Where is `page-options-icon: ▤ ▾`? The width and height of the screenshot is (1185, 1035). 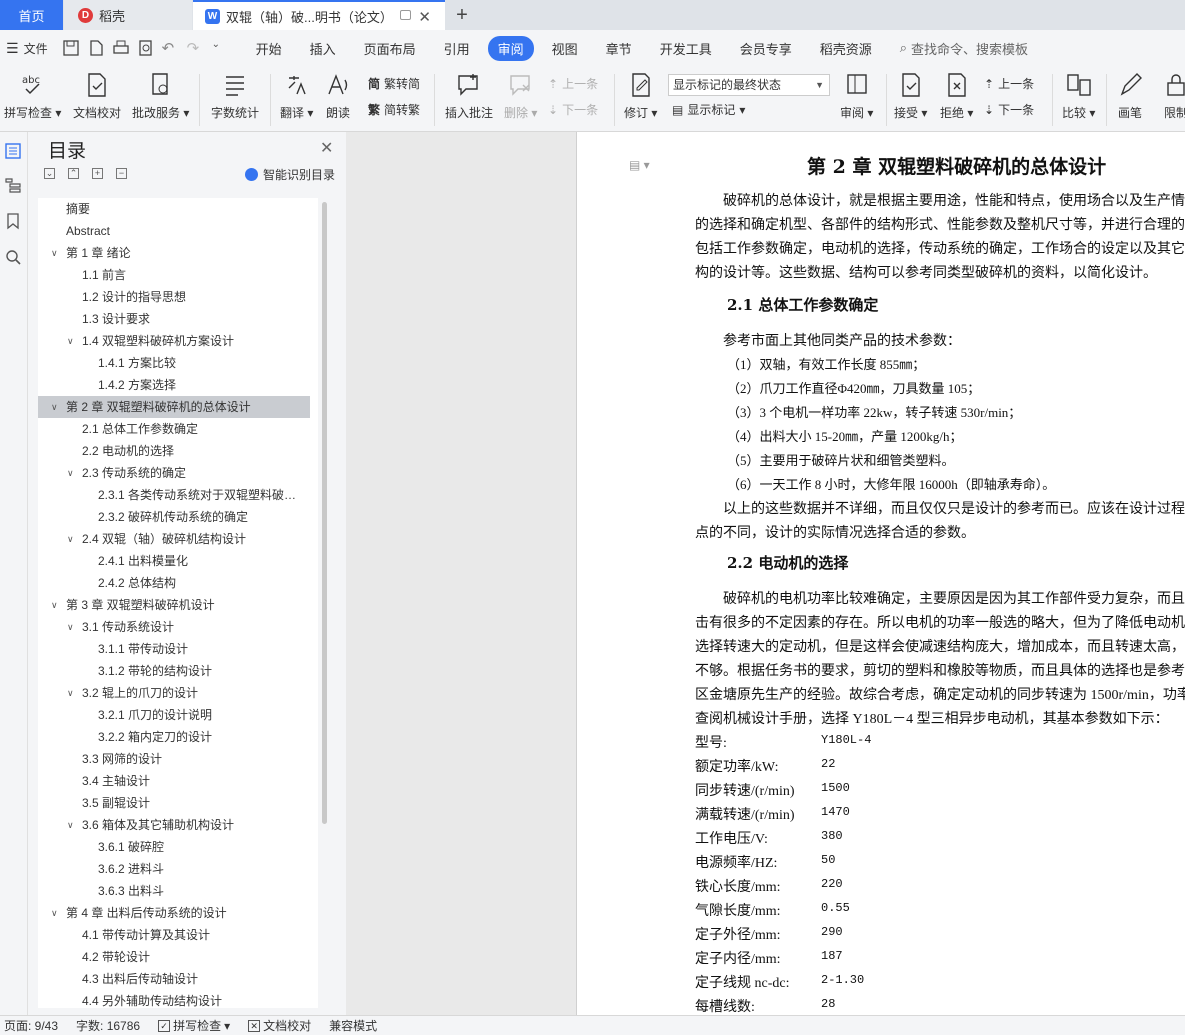 page-options-icon: ▤ ▾ is located at coordinates (639, 165).